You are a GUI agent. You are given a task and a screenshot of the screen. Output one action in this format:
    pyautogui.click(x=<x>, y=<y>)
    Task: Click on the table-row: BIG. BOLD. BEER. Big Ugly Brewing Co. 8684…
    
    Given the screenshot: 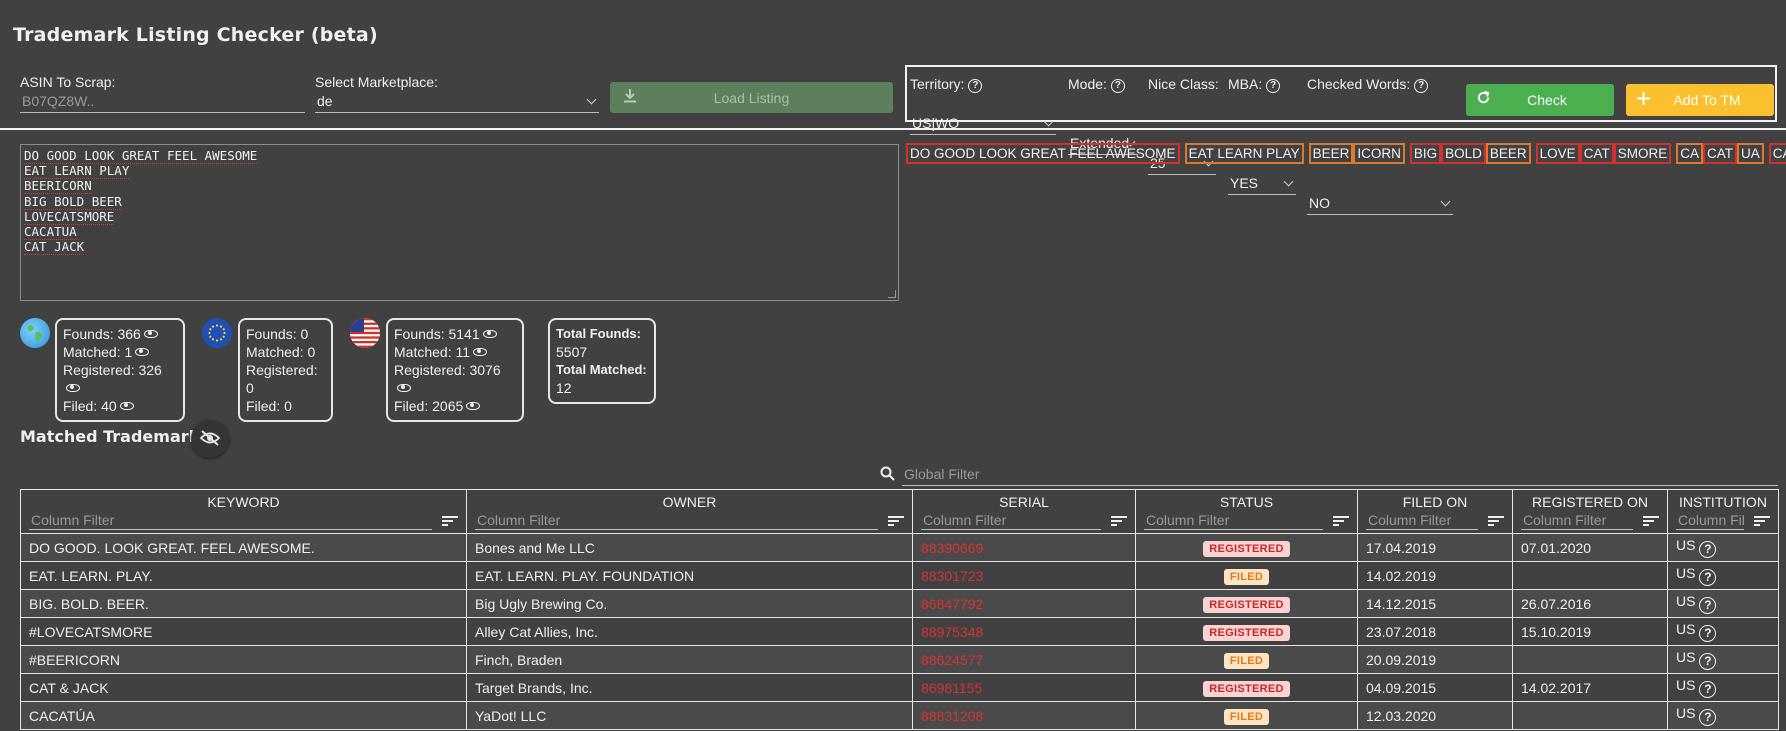 What is the action you would take?
    pyautogui.click(x=899, y=603)
    